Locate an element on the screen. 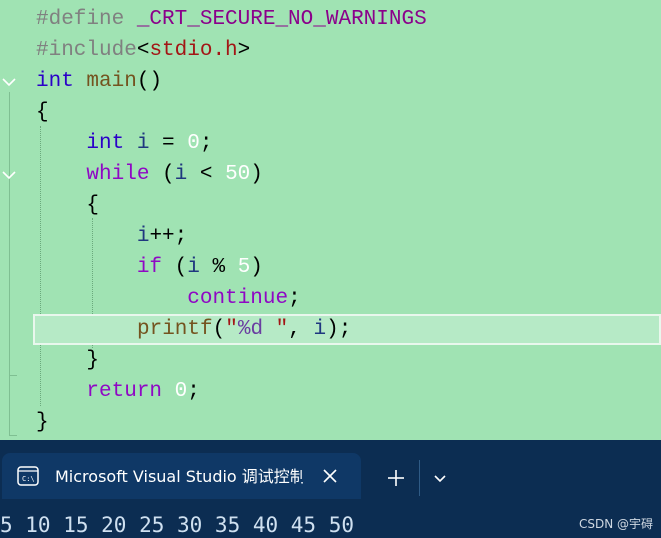  code-line: #define _CRT_SECURE_NO_WARNINGS is located at coordinates (330, 19).